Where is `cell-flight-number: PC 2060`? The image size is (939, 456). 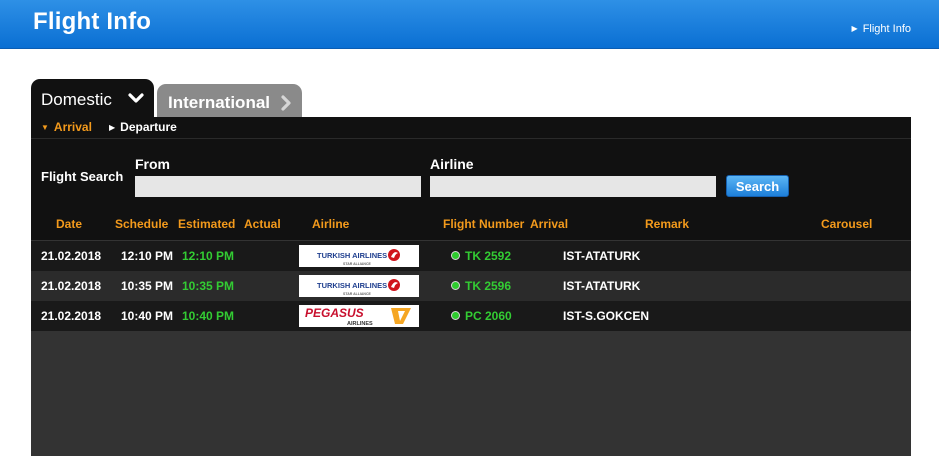
cell-flight-number: PC 2060 is located at coordinates (488, 316).